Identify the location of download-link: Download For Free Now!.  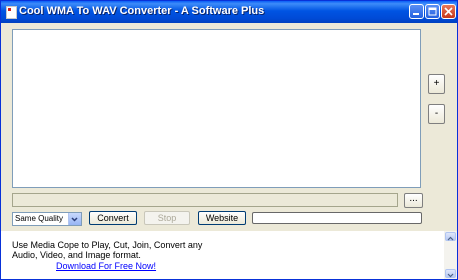
(106, 266).